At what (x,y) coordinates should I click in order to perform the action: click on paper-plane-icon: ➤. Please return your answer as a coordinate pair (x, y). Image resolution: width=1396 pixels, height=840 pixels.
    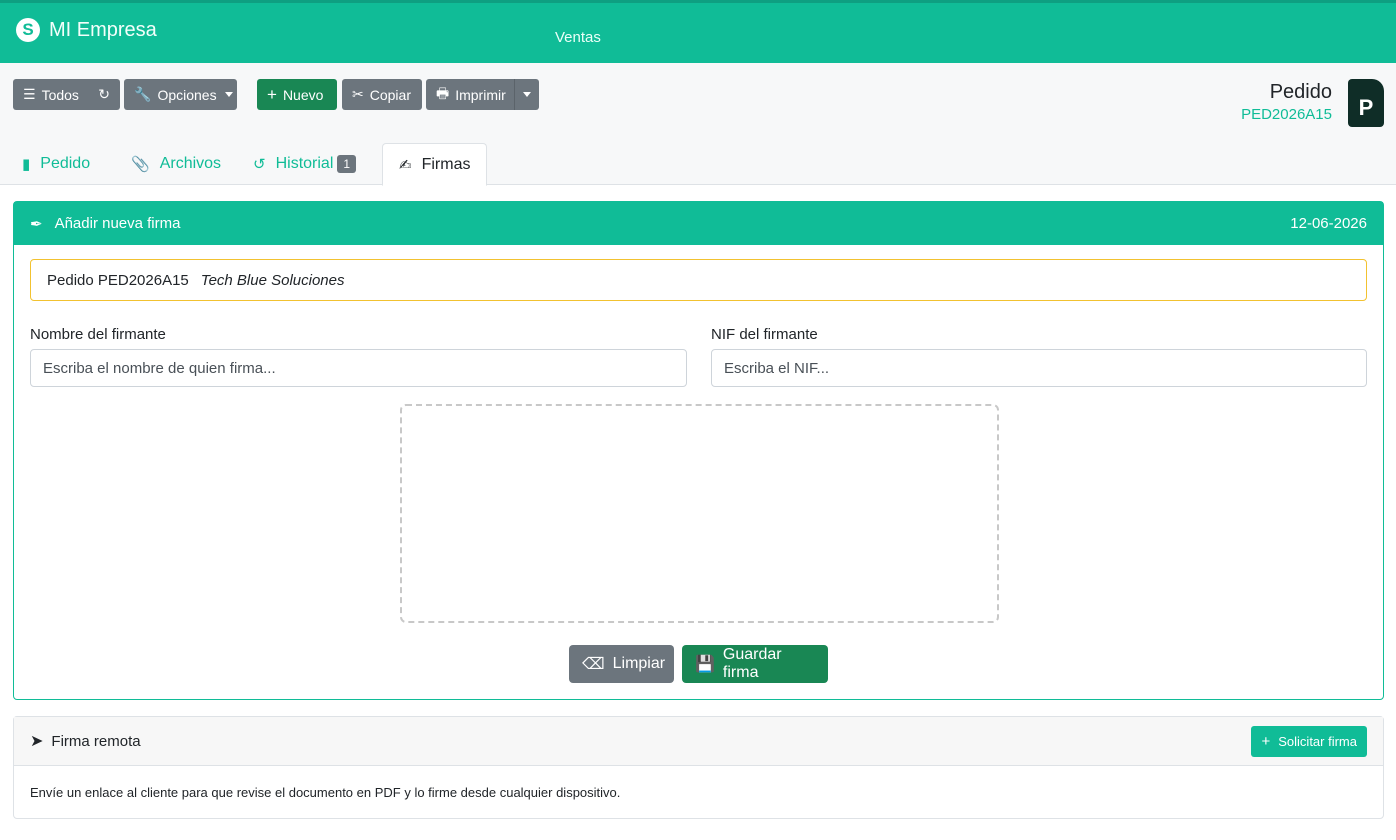
    Looking at the image, I should click on (37, 741).